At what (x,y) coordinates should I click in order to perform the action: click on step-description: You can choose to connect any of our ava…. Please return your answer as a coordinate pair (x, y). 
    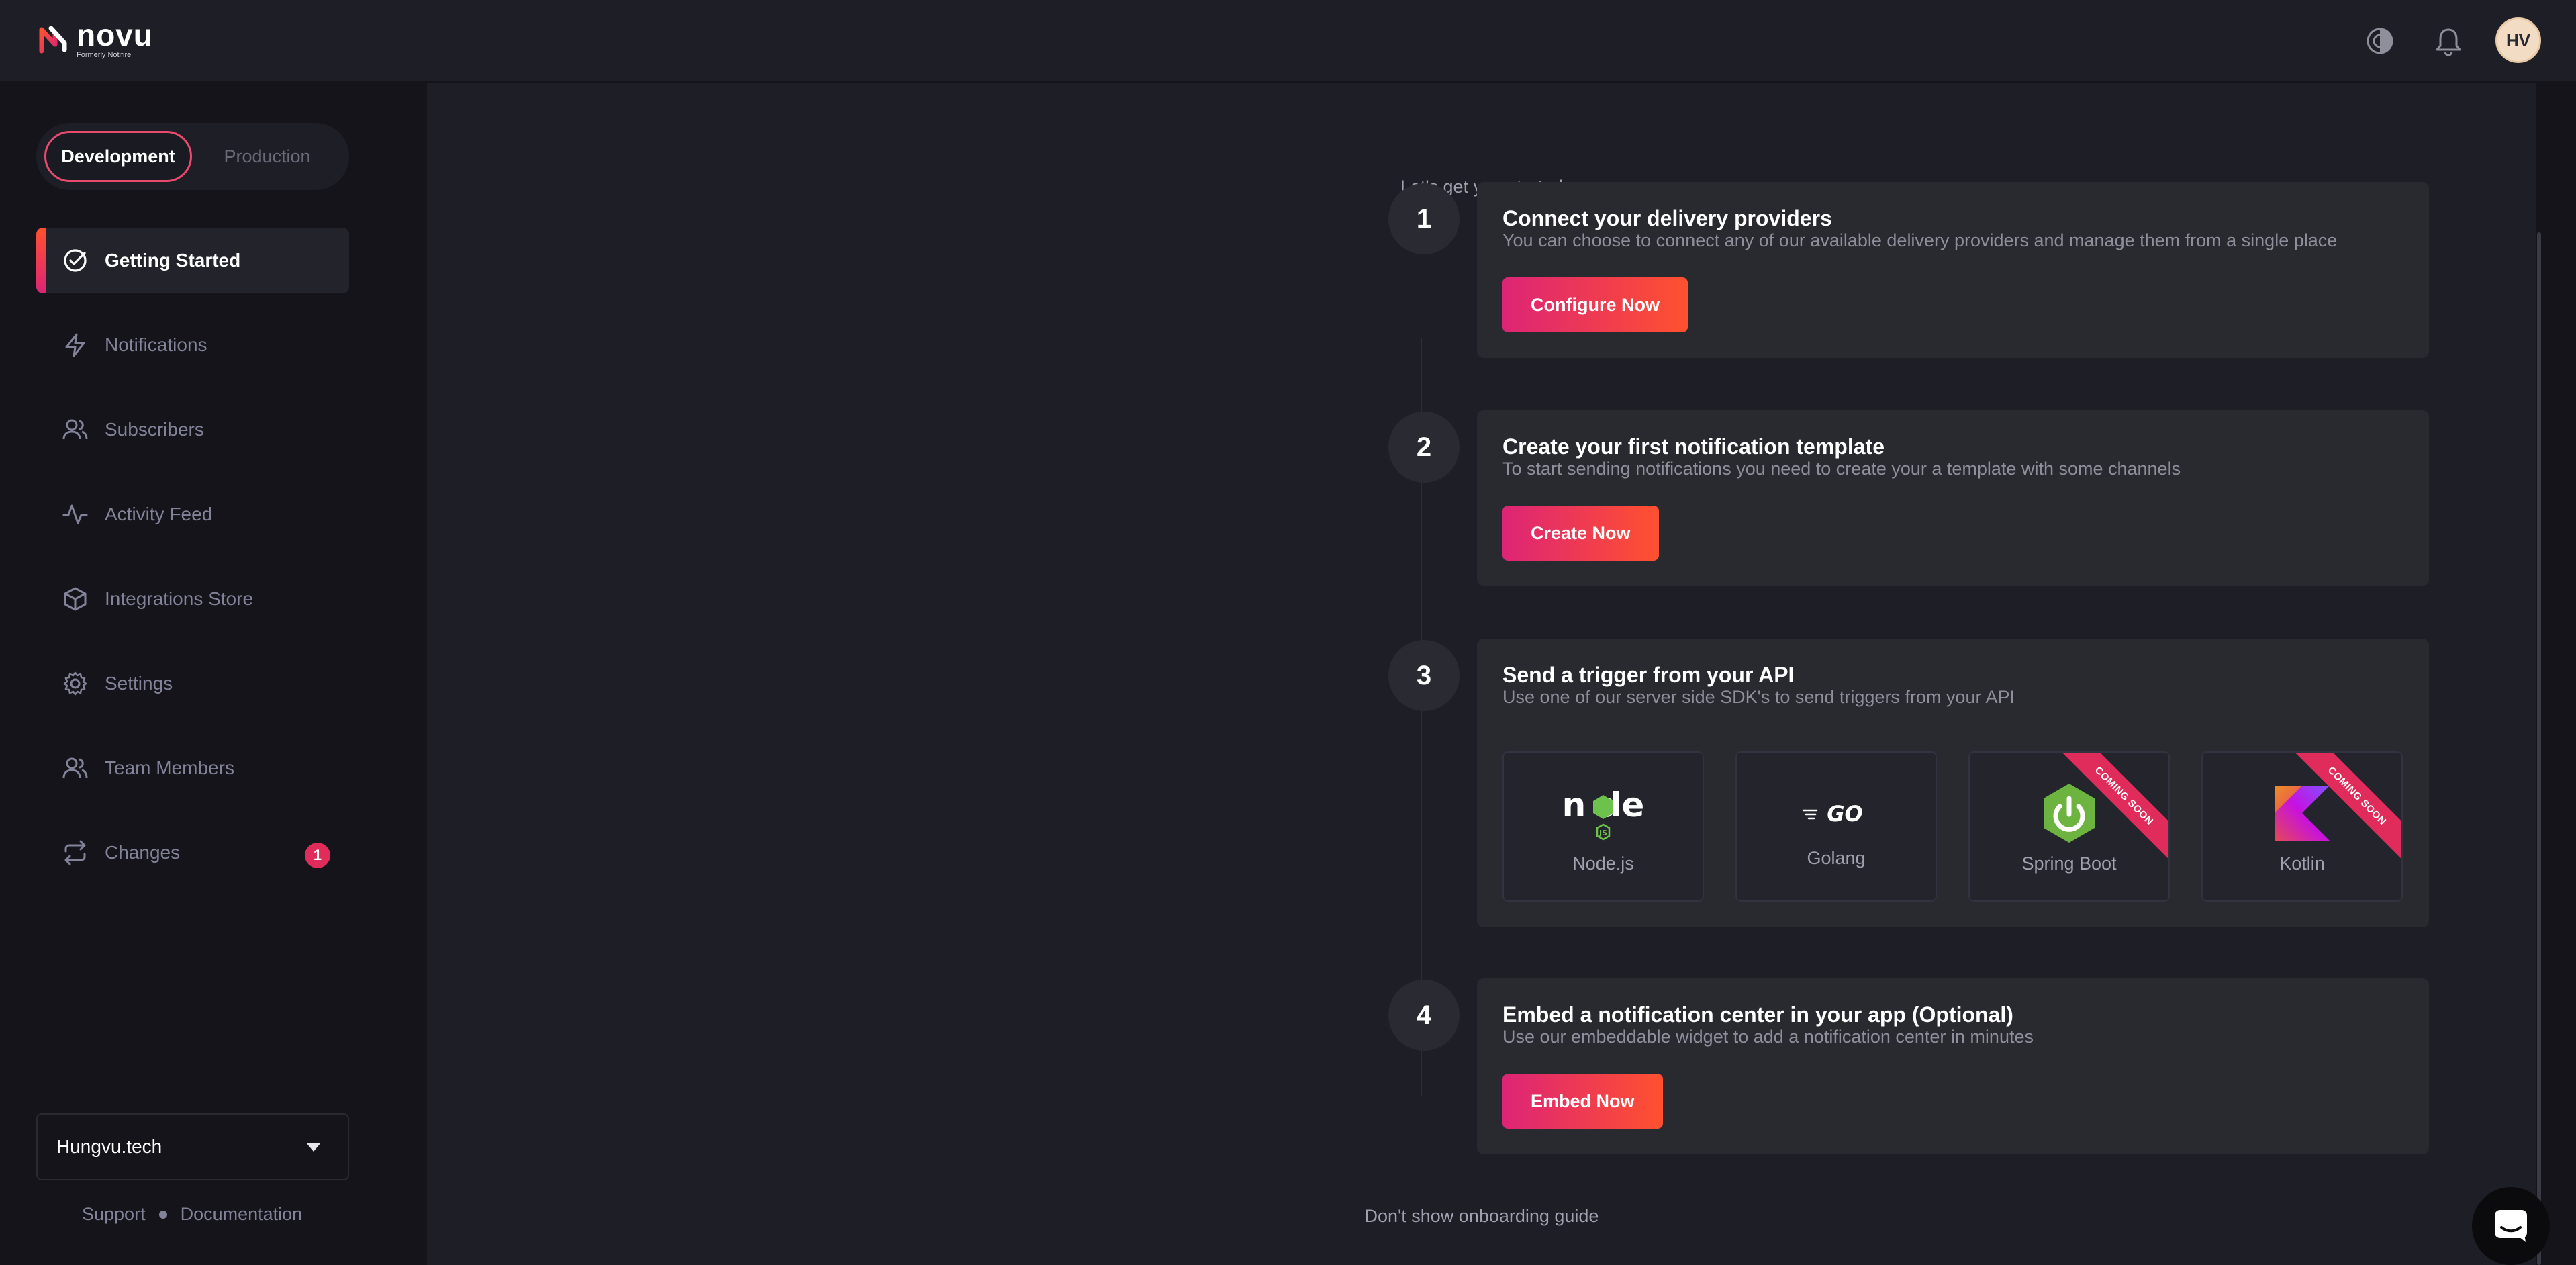
    Looking at the image, I should click on (1920, 240).